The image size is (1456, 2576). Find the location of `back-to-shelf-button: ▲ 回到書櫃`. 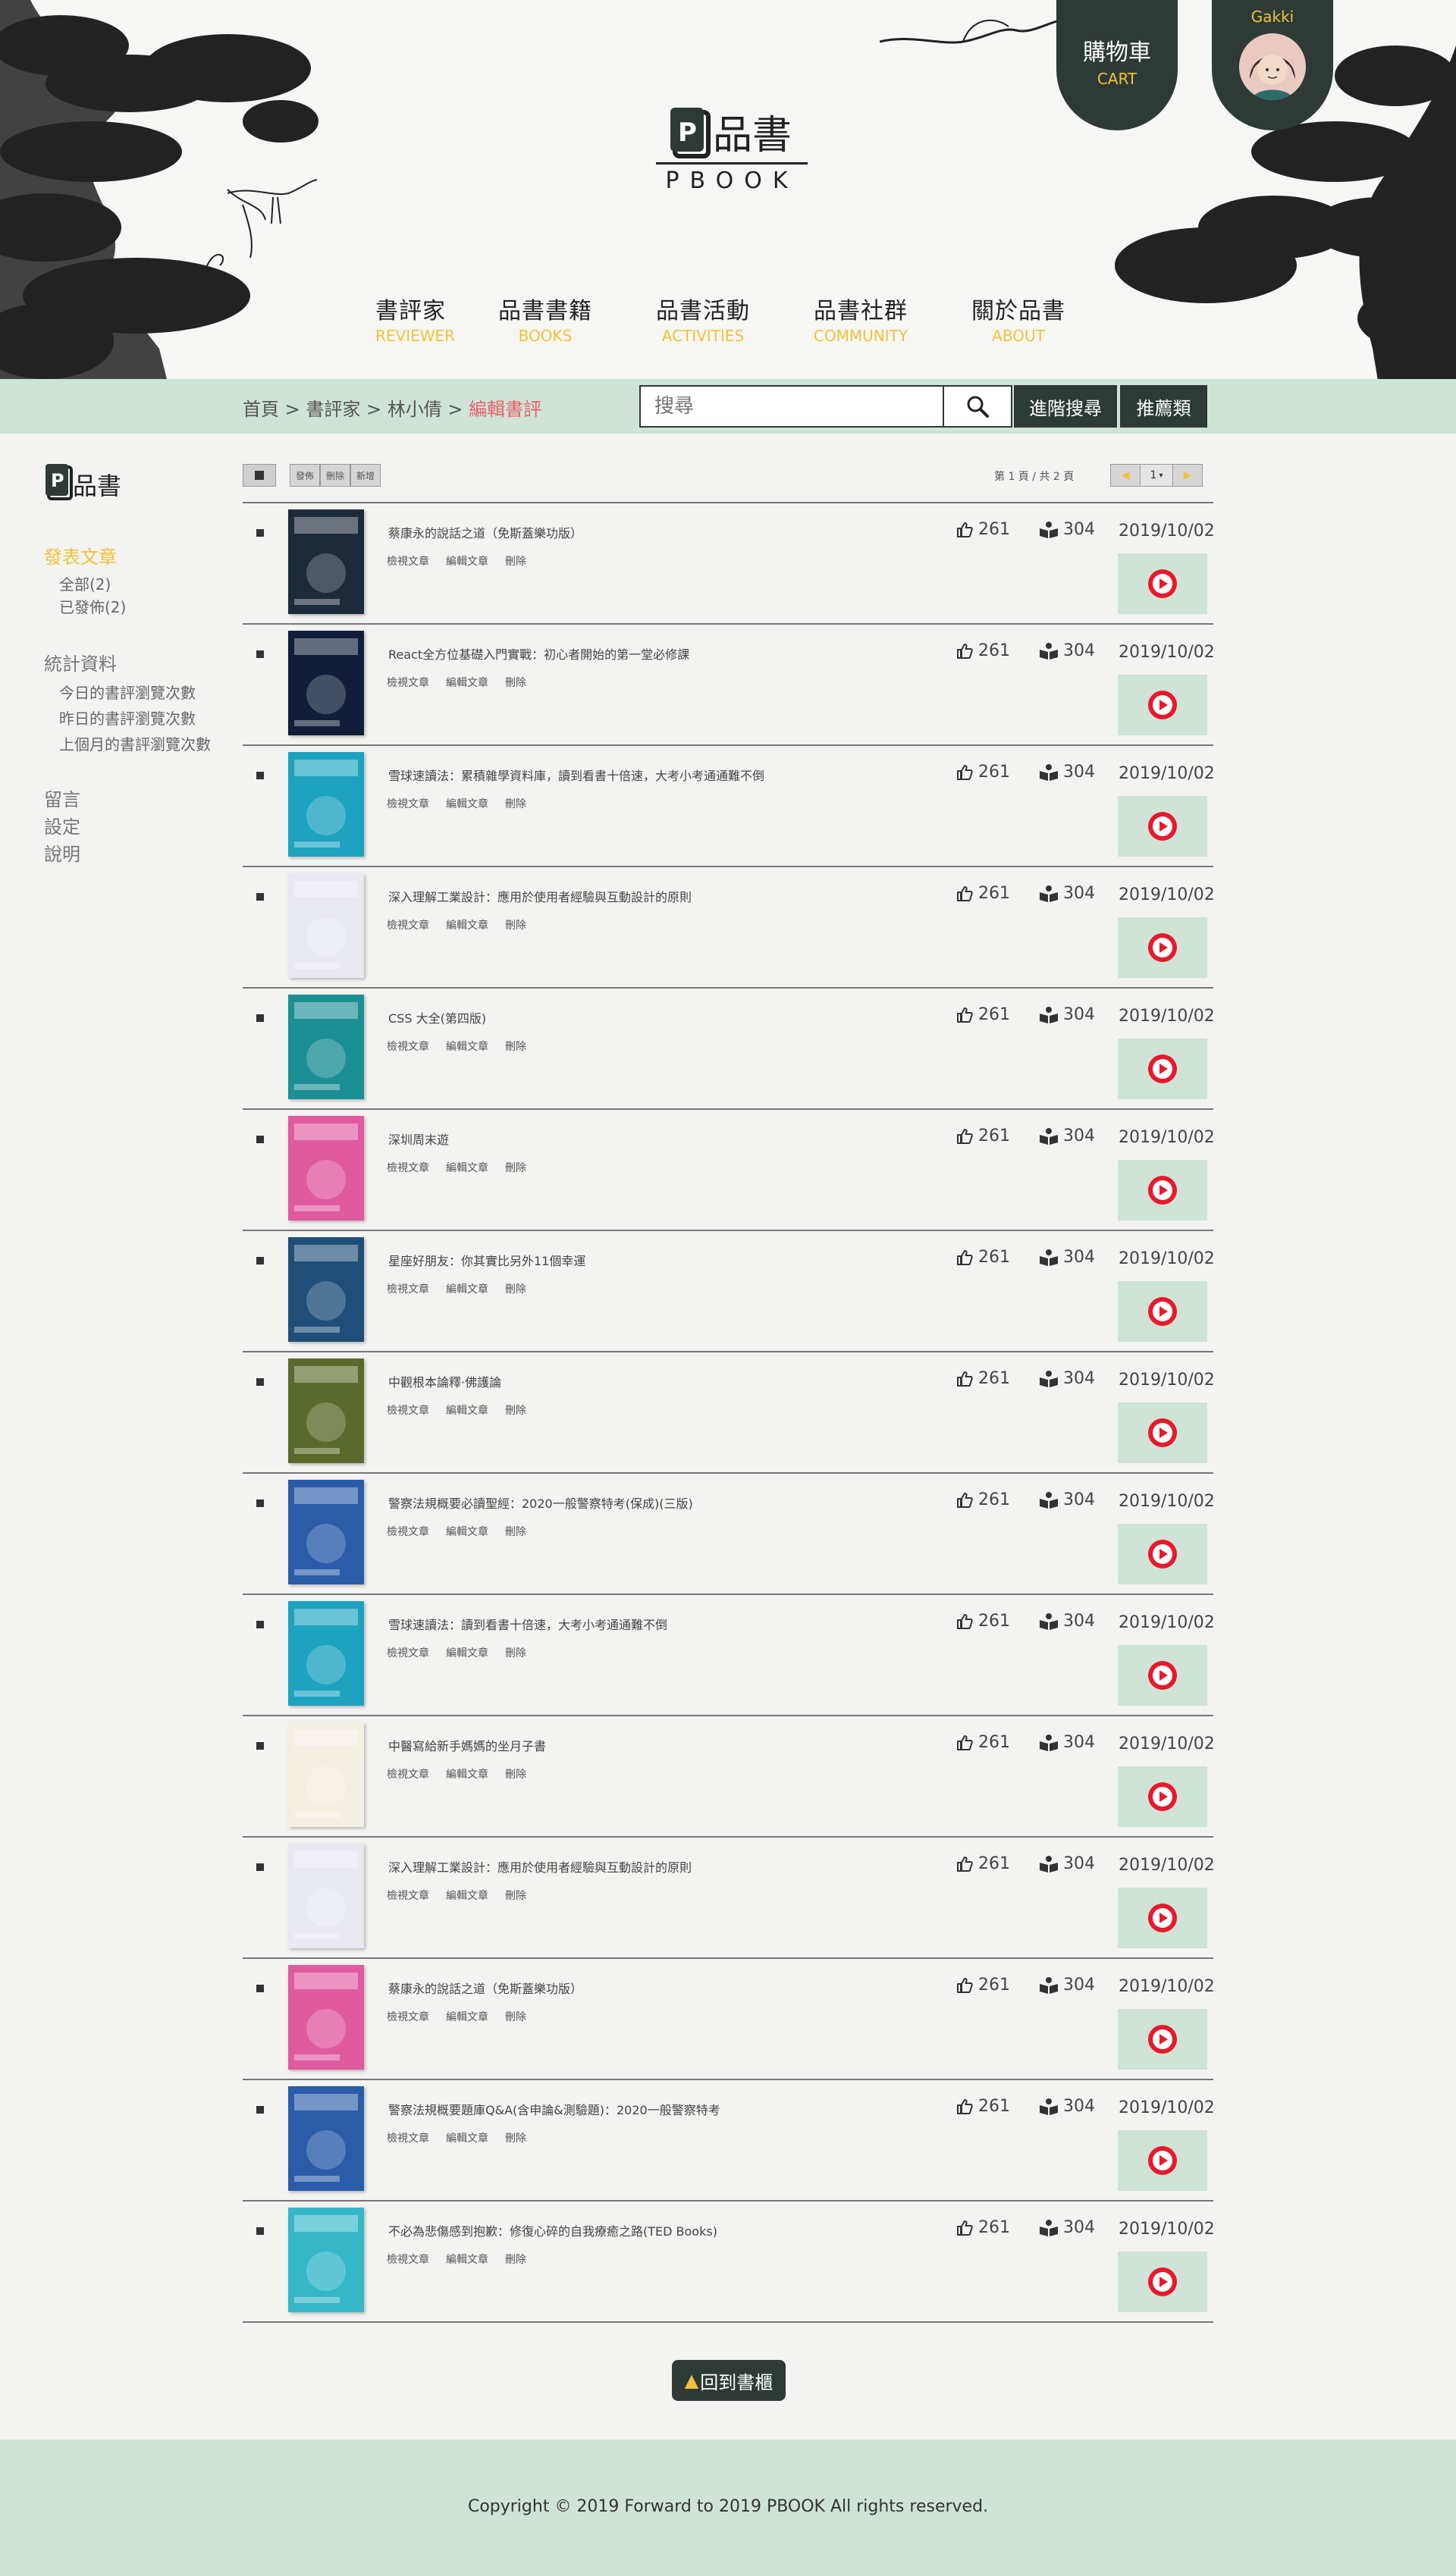

back-to-shelf-button: ▲ 回到書櫃 is located at coordinates (729, 2380).